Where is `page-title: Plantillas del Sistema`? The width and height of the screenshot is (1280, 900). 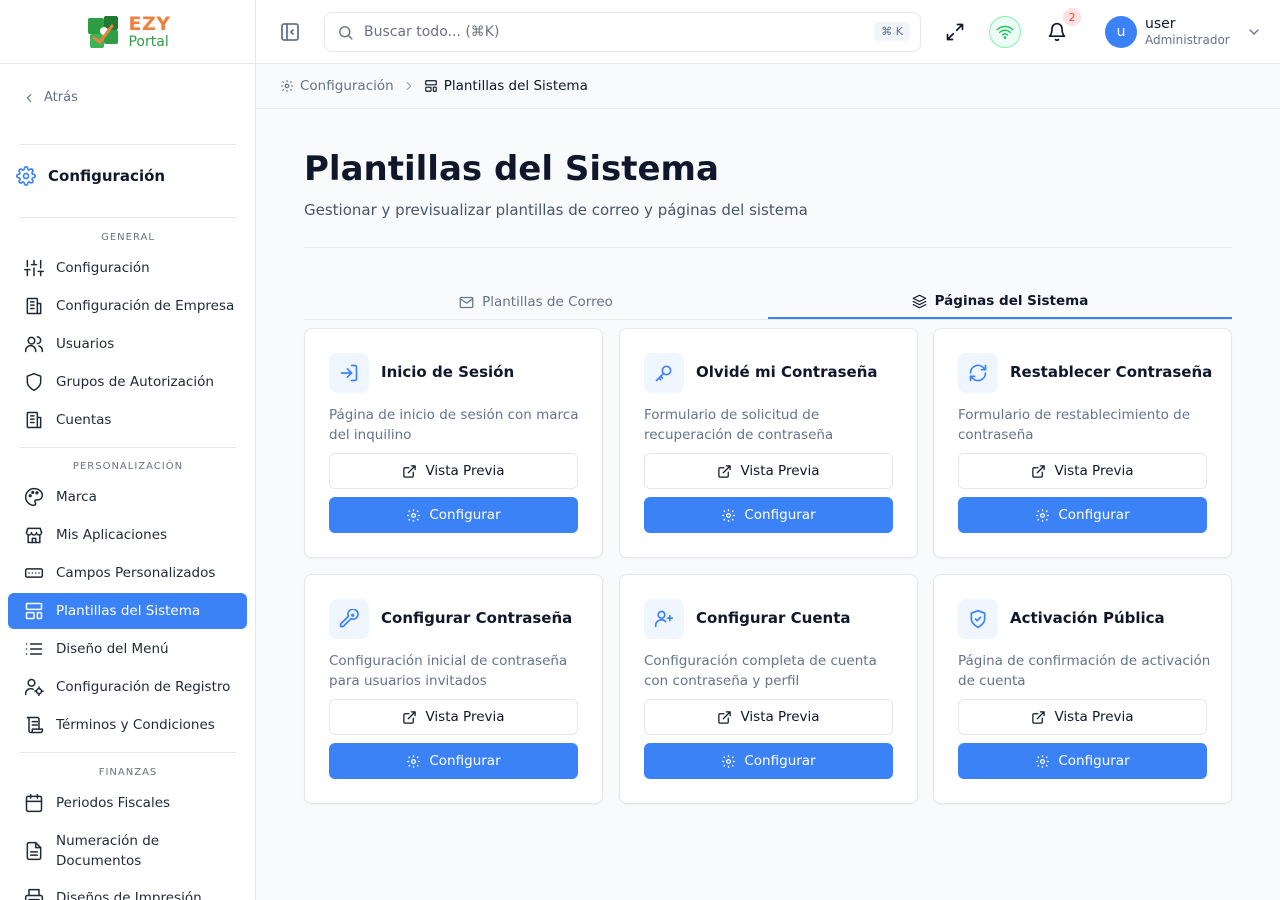
page-title: Plantillas del Sistema is located at coordinates (511, 169).